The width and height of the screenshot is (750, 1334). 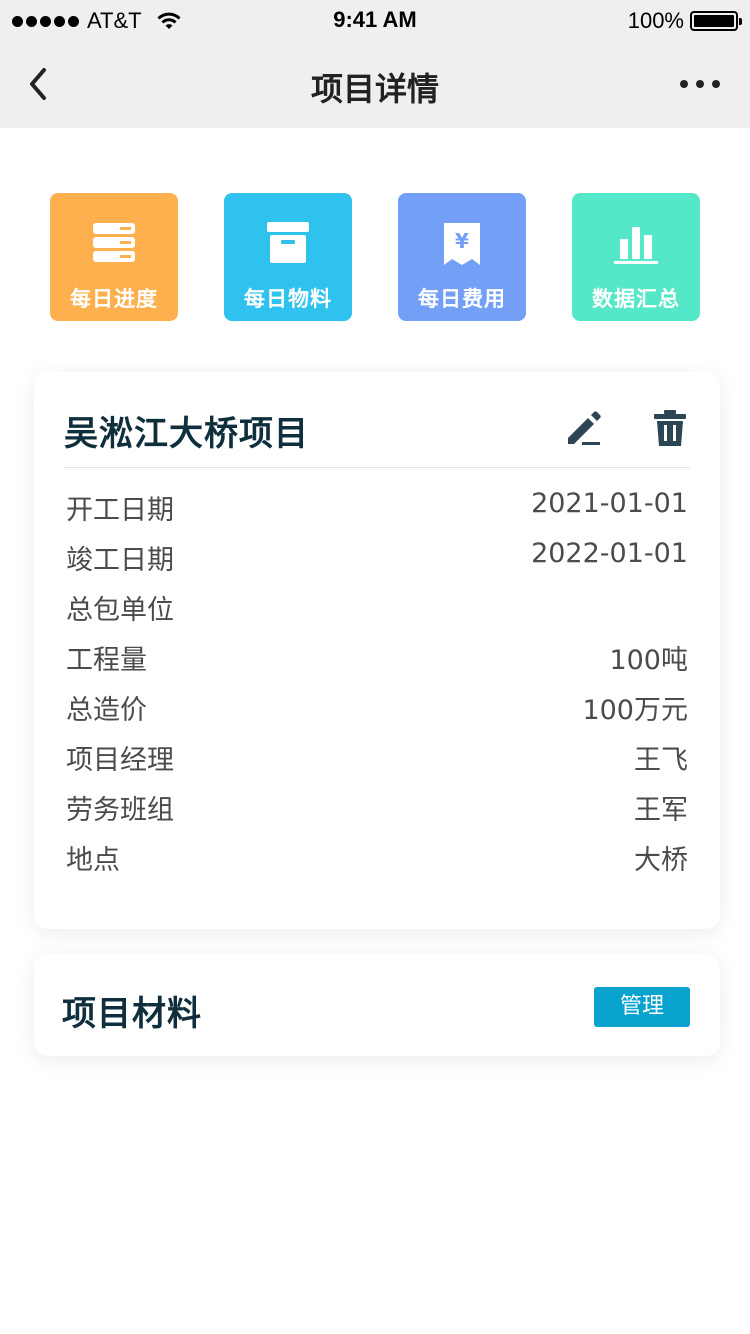 I want to click on info-value: 王飞, so click(x=661, y=760).